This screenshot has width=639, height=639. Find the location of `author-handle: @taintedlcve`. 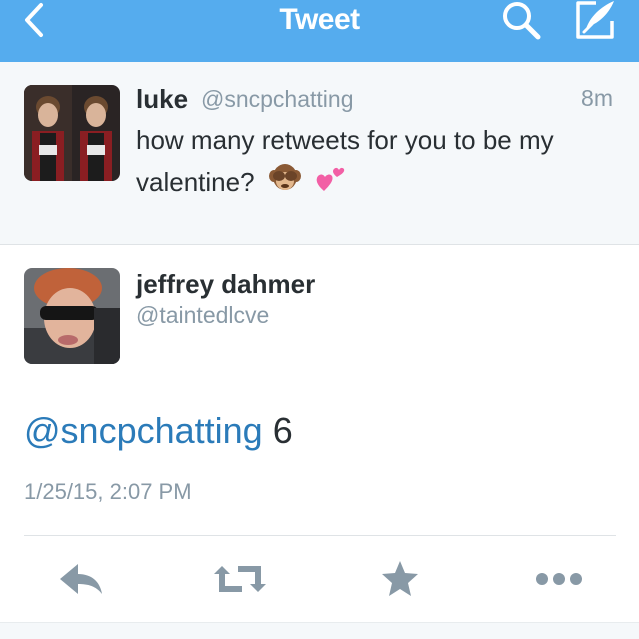

author-handle: @taintedlcve is located at coordinates (202, 315).